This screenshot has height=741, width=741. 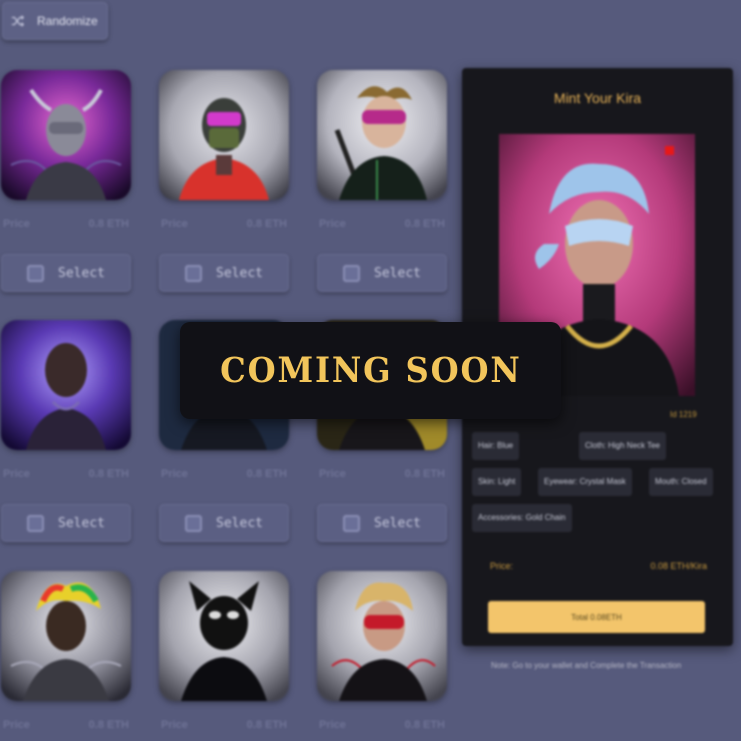 I want to click on price-value: 0.08 ETH/Kira, so click(x=678, y=566).